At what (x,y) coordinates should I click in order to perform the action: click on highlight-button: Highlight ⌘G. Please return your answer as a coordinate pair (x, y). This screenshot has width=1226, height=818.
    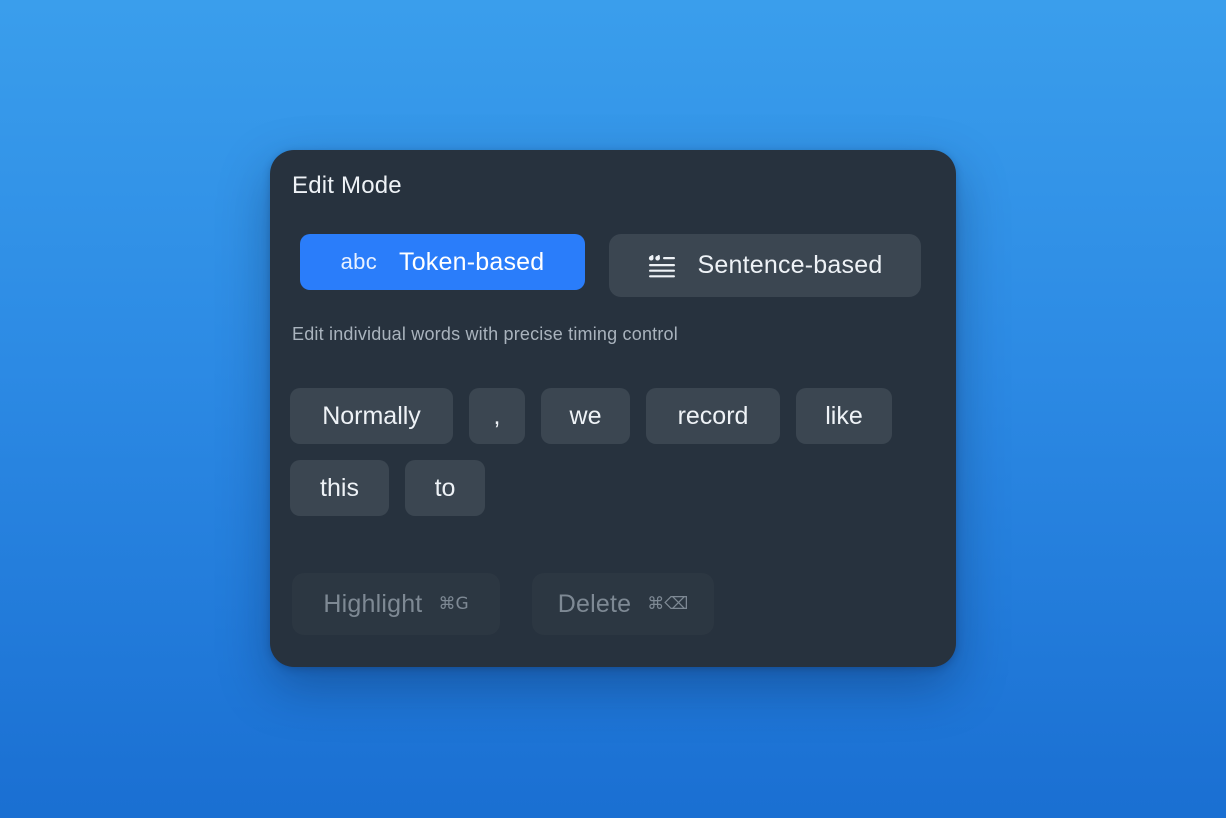
    Looking at the image, I should click on (396, 604).